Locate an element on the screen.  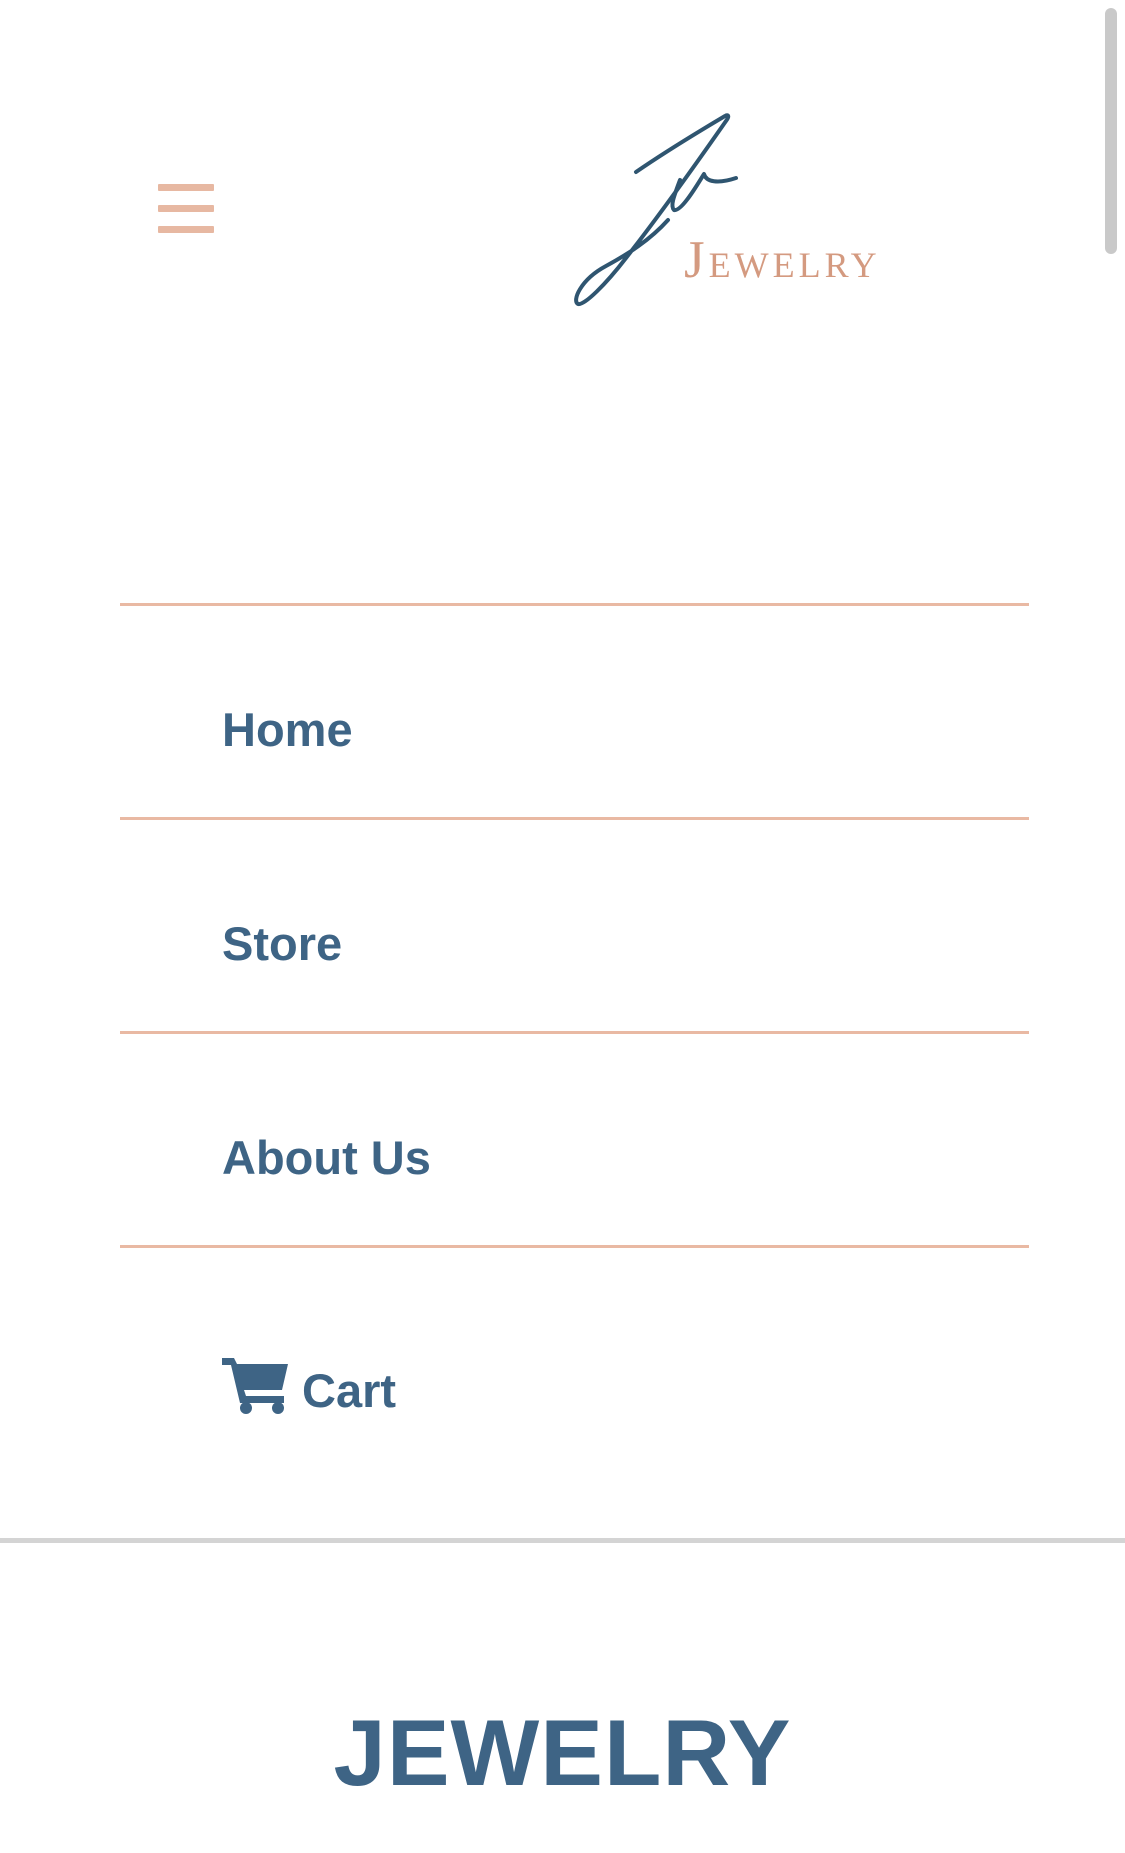
nav-item-cart: Cart is located at coordinates (574, 1364).